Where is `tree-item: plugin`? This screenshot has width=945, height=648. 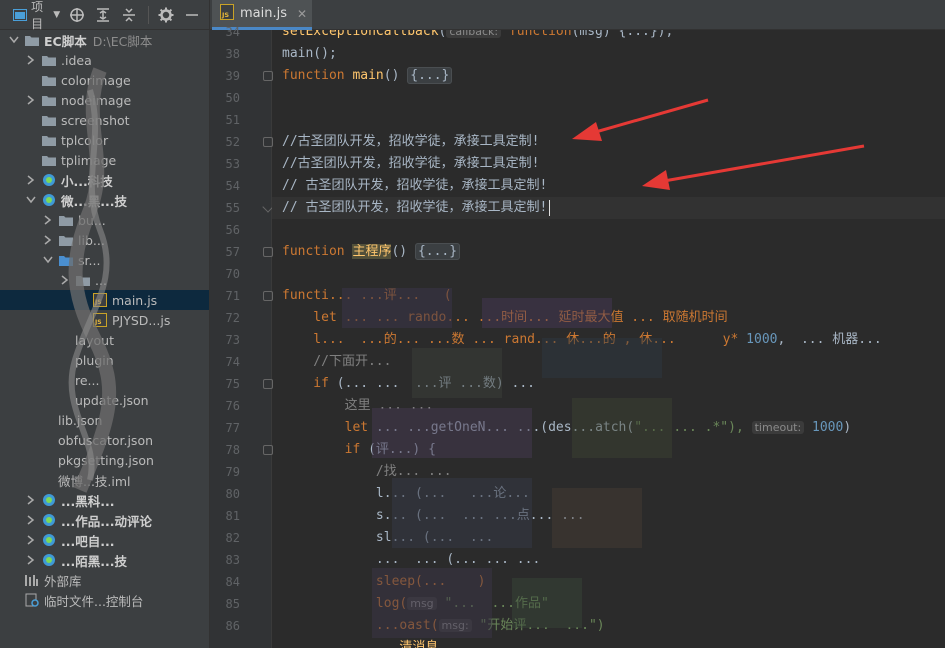
tree-item: plugin is located at coordinates (104, 360).